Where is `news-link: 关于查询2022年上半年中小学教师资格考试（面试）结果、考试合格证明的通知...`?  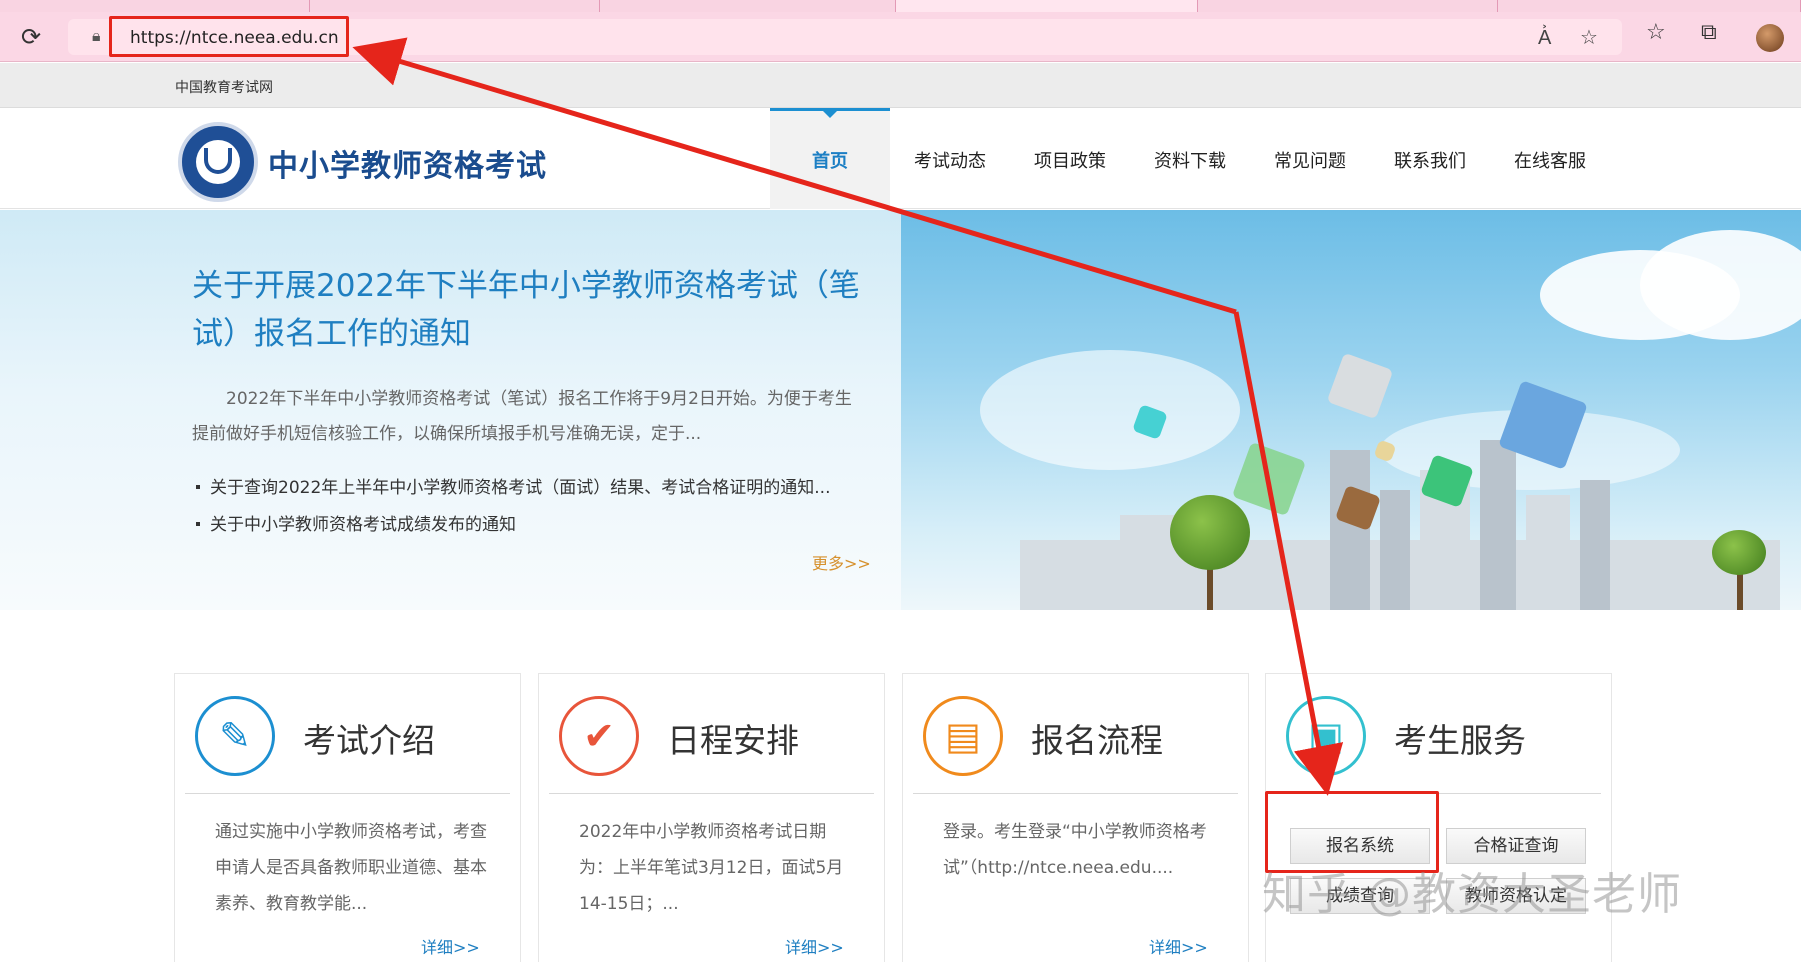 news-link: 关于查询2022年上半年中小学教师资格考试（面试）结果、考试合格证明的通知... is located at coordinates (520, 488).